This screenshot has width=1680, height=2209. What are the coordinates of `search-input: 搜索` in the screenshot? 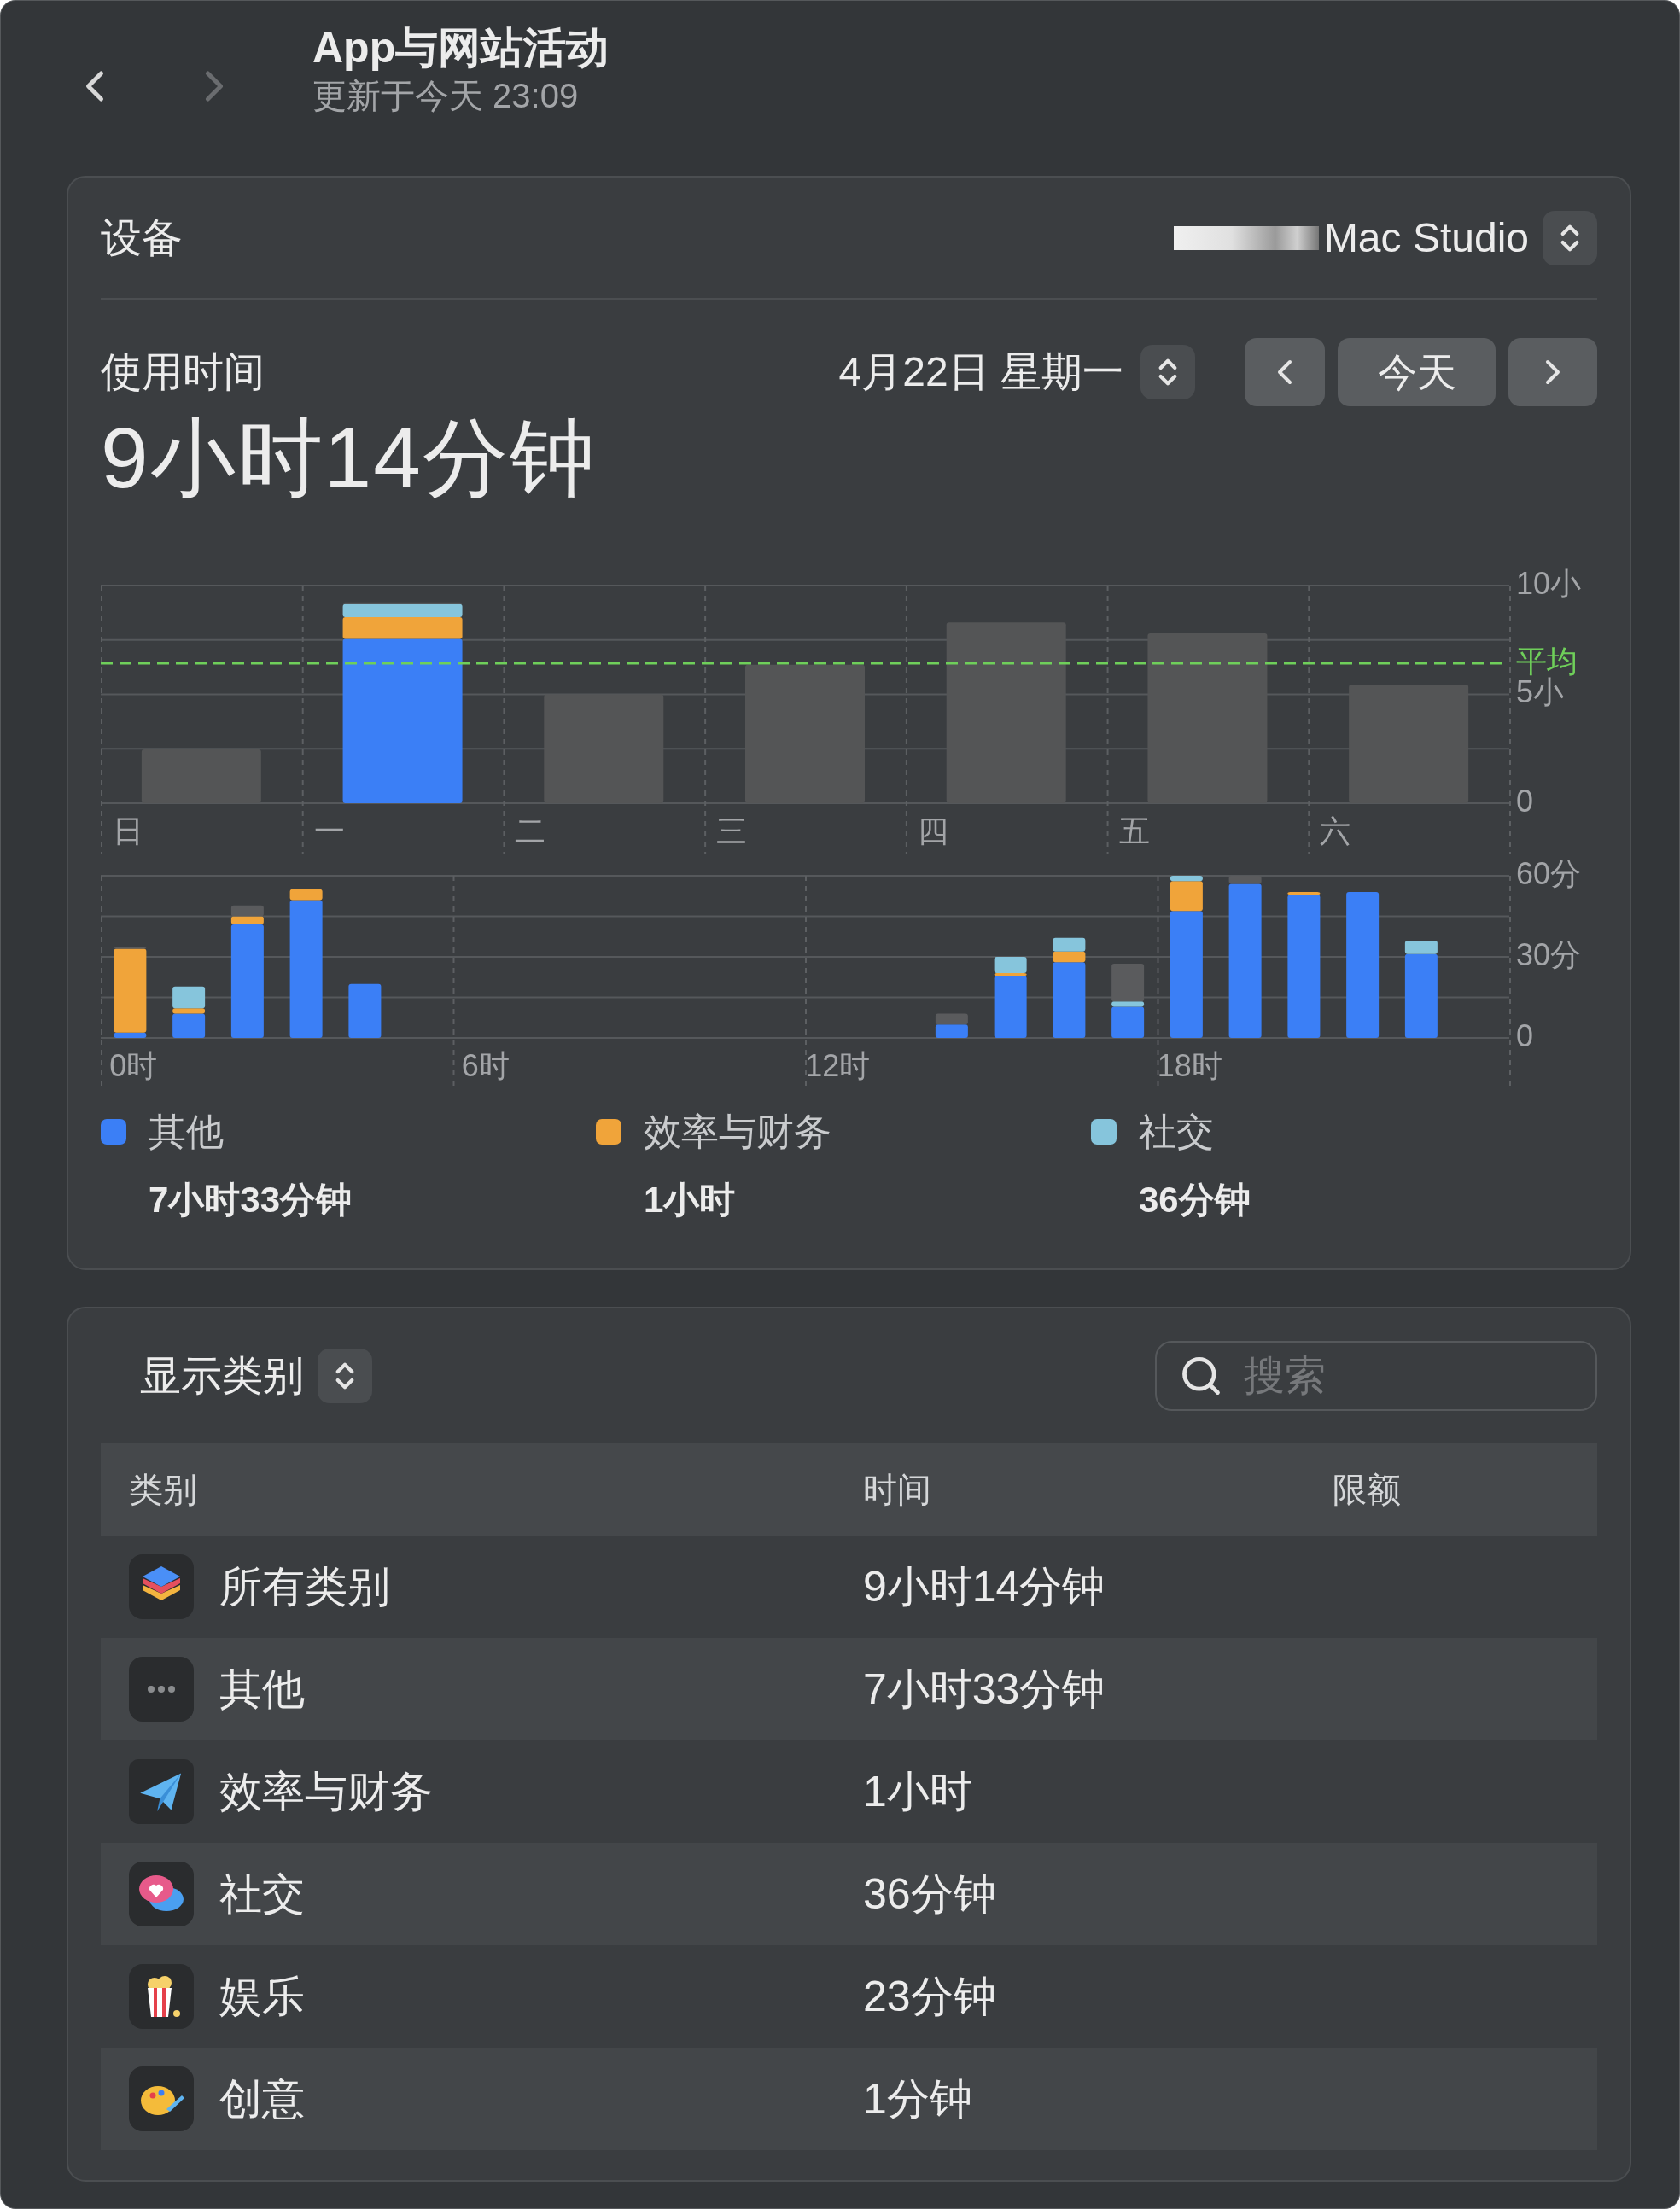 It's located at (1406, 1376).